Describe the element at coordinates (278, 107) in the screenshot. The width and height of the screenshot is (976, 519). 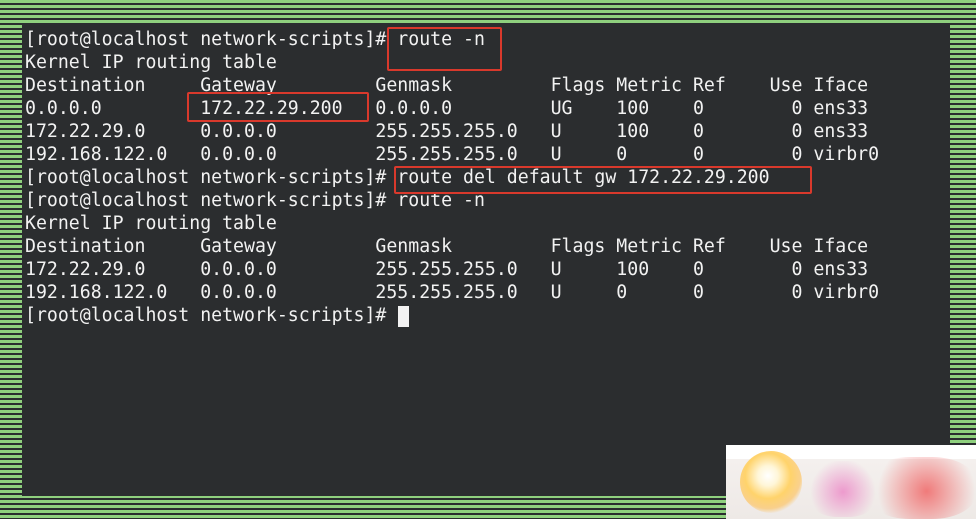
I see `highlight-box-gateway` at that location.